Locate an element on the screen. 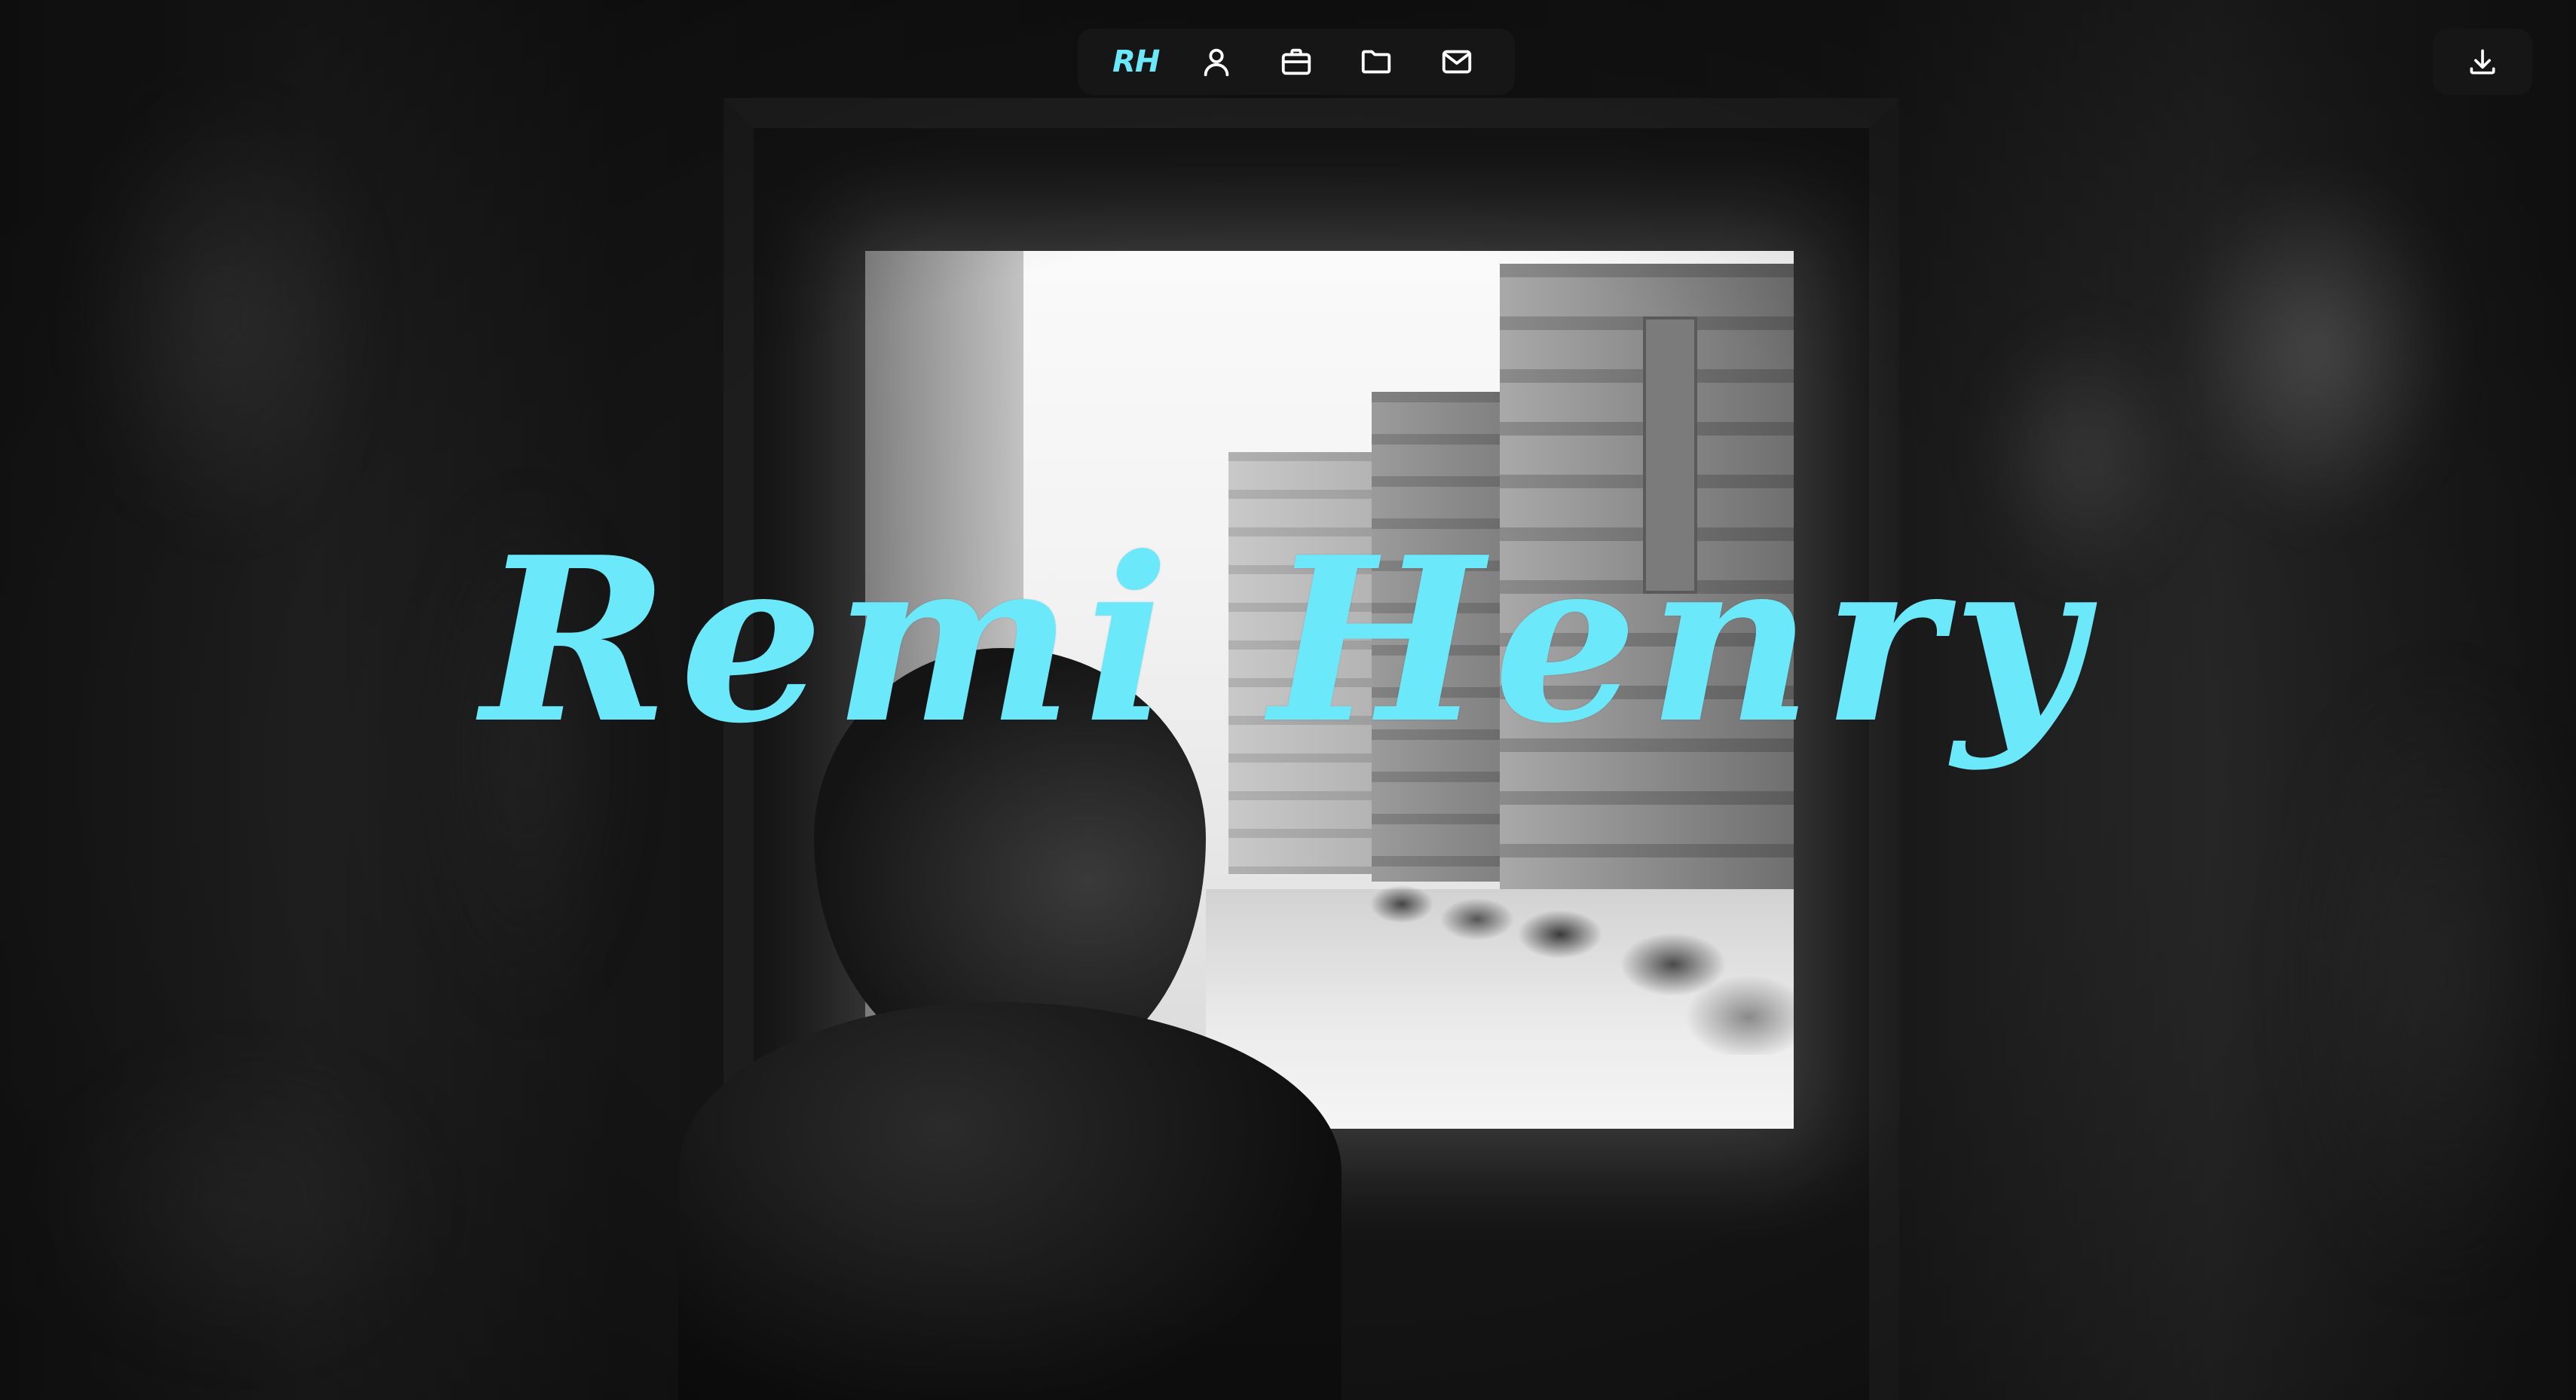 This screenshot has height=1400, width=2576. nav-logo-home: RH is located at coordinates (1135, 62).